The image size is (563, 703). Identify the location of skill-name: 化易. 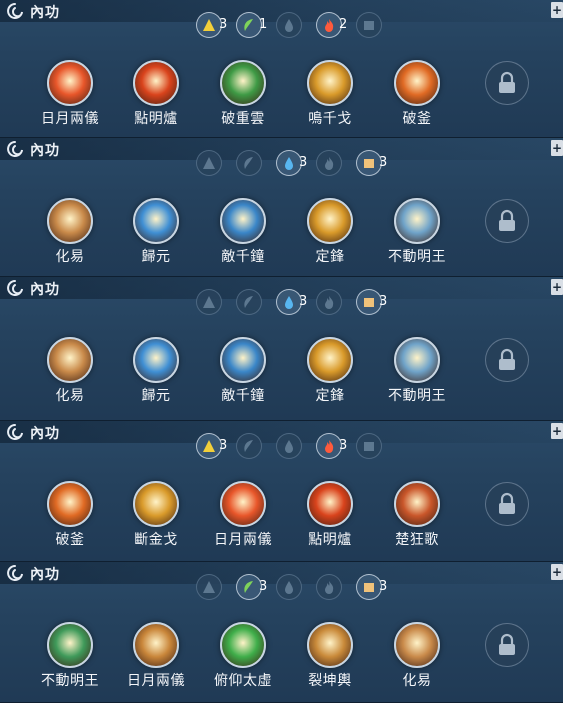
(70, 257).